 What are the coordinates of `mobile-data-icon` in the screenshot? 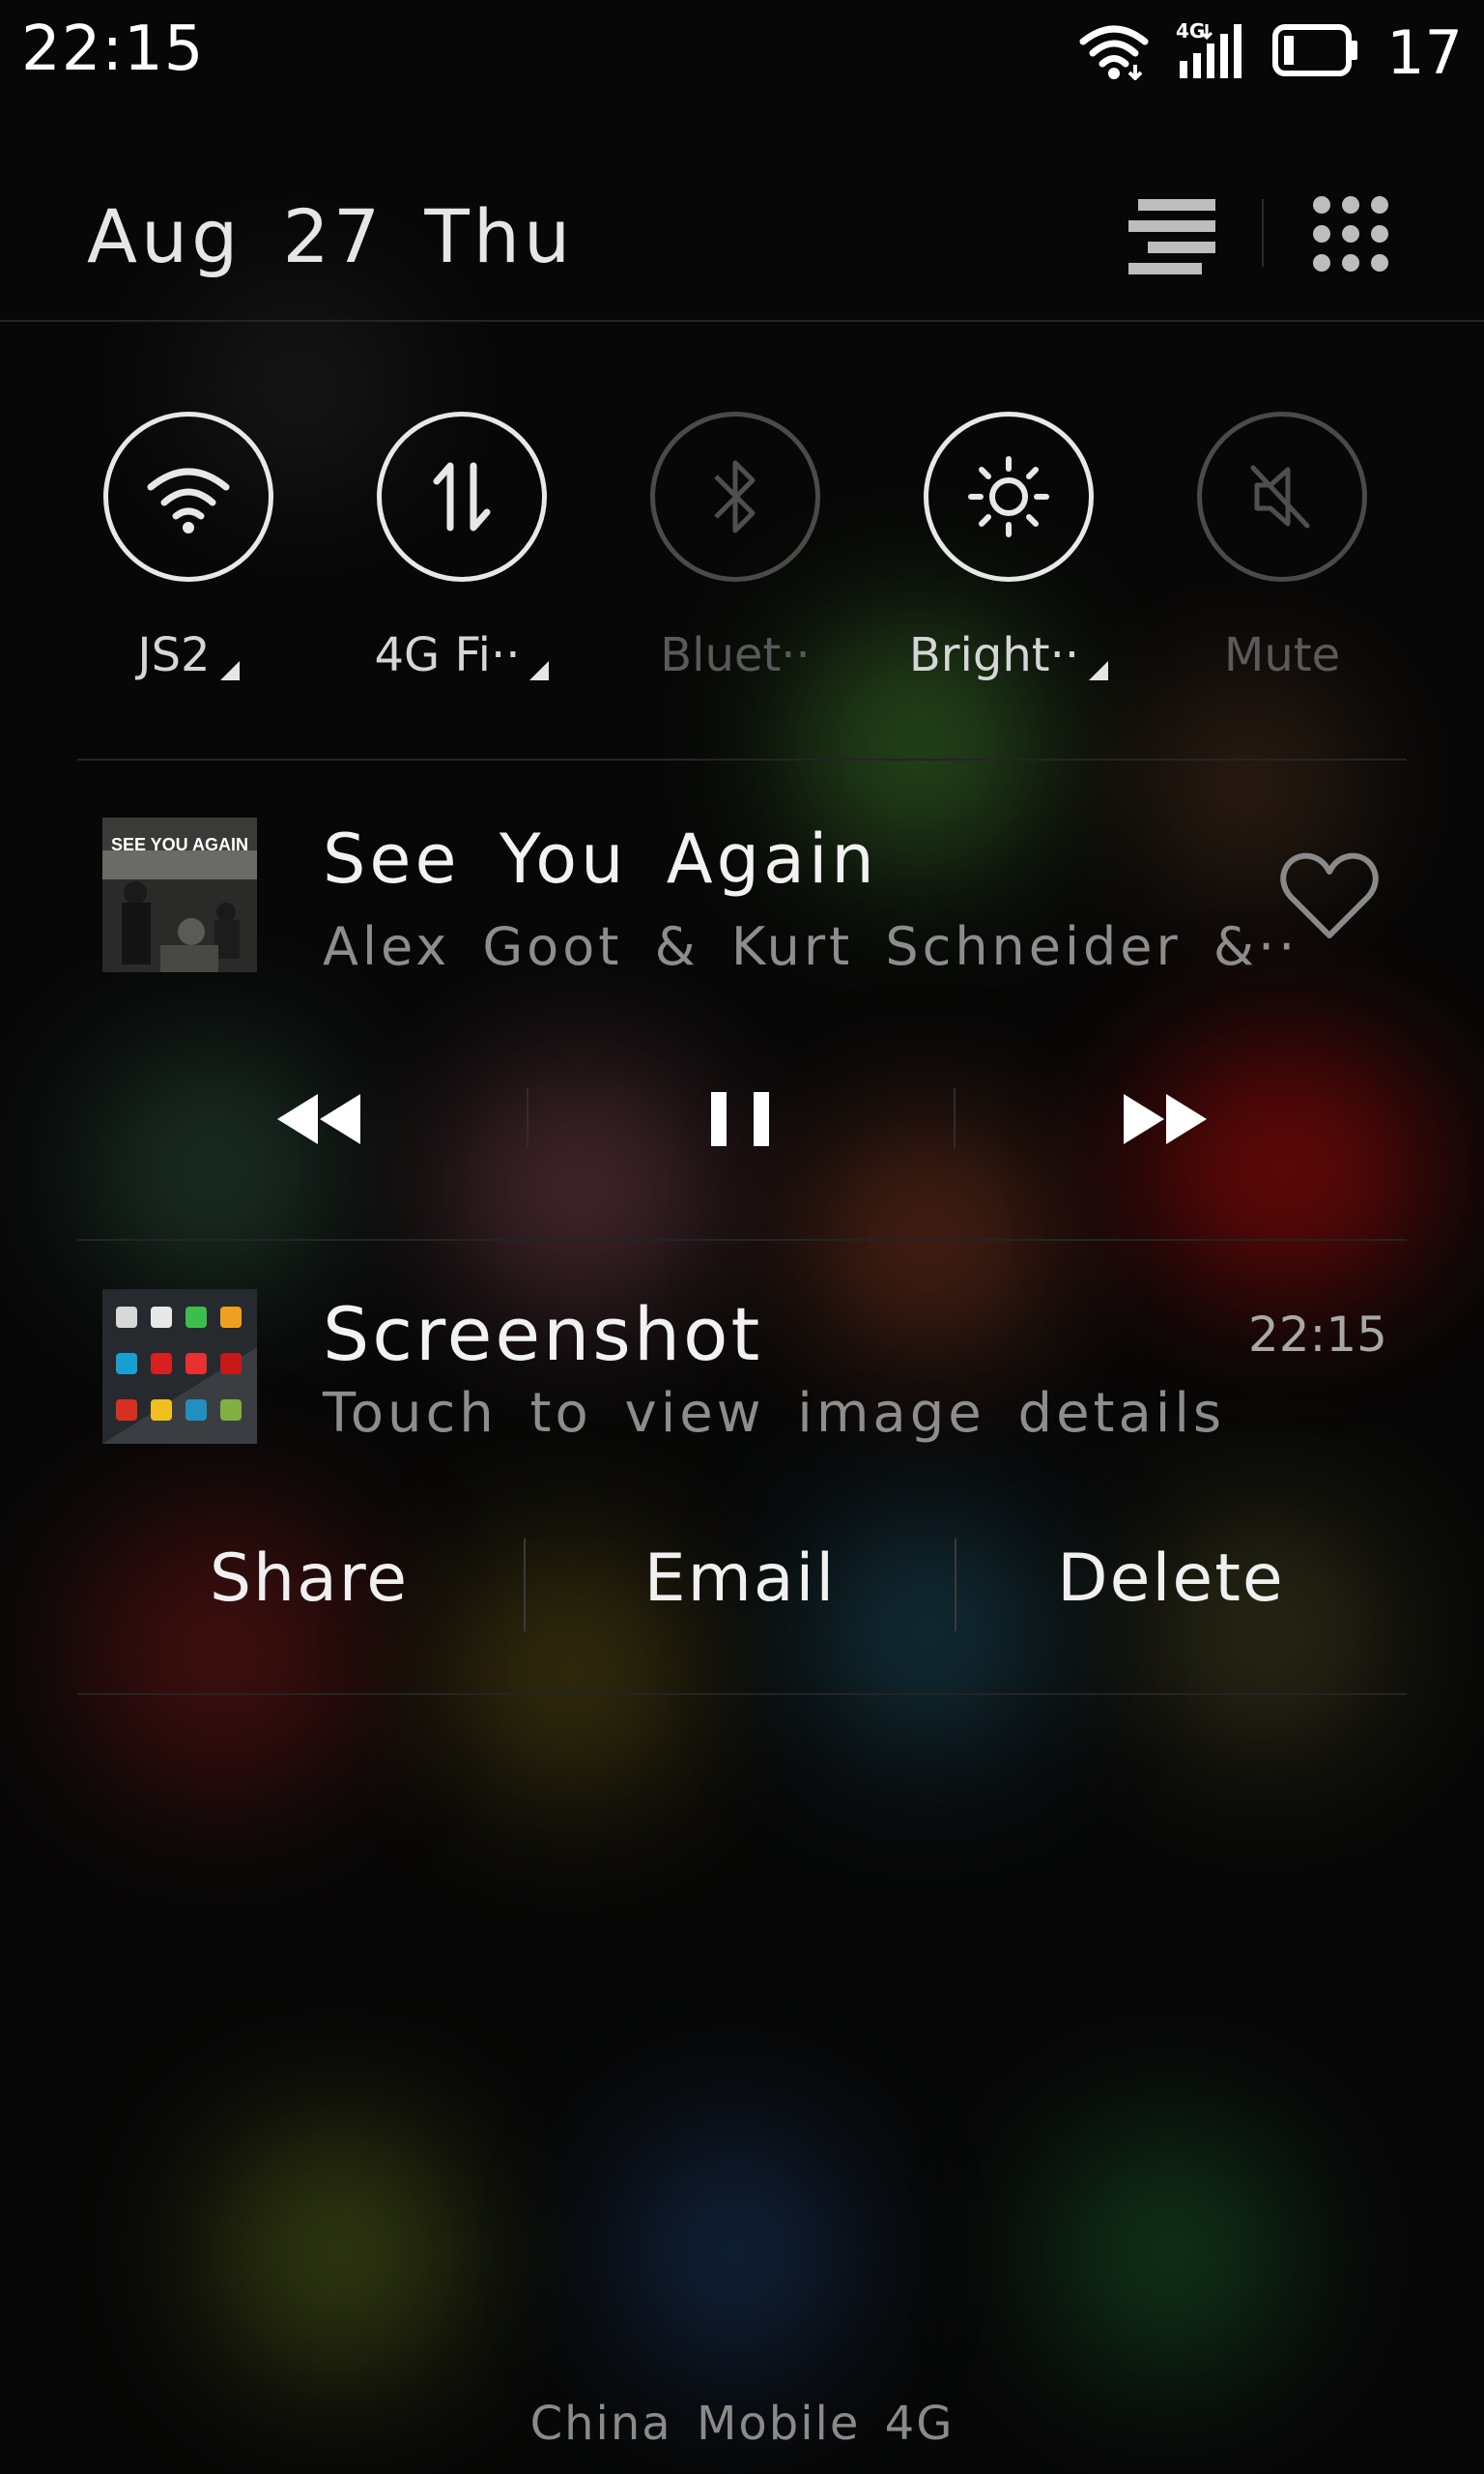 It's located at (462, 497).